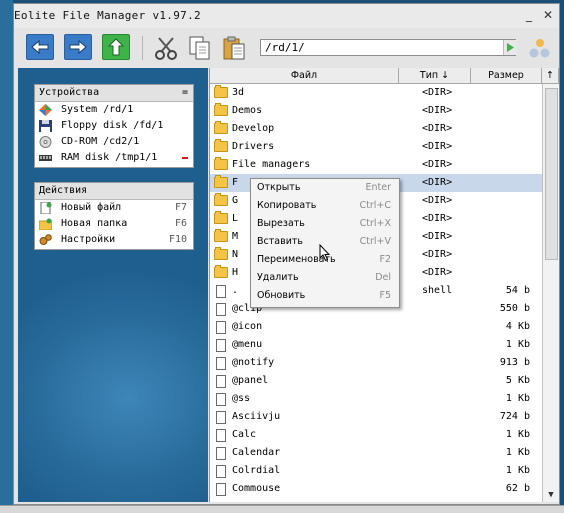  I want to click on up-button, so click(116, 47).